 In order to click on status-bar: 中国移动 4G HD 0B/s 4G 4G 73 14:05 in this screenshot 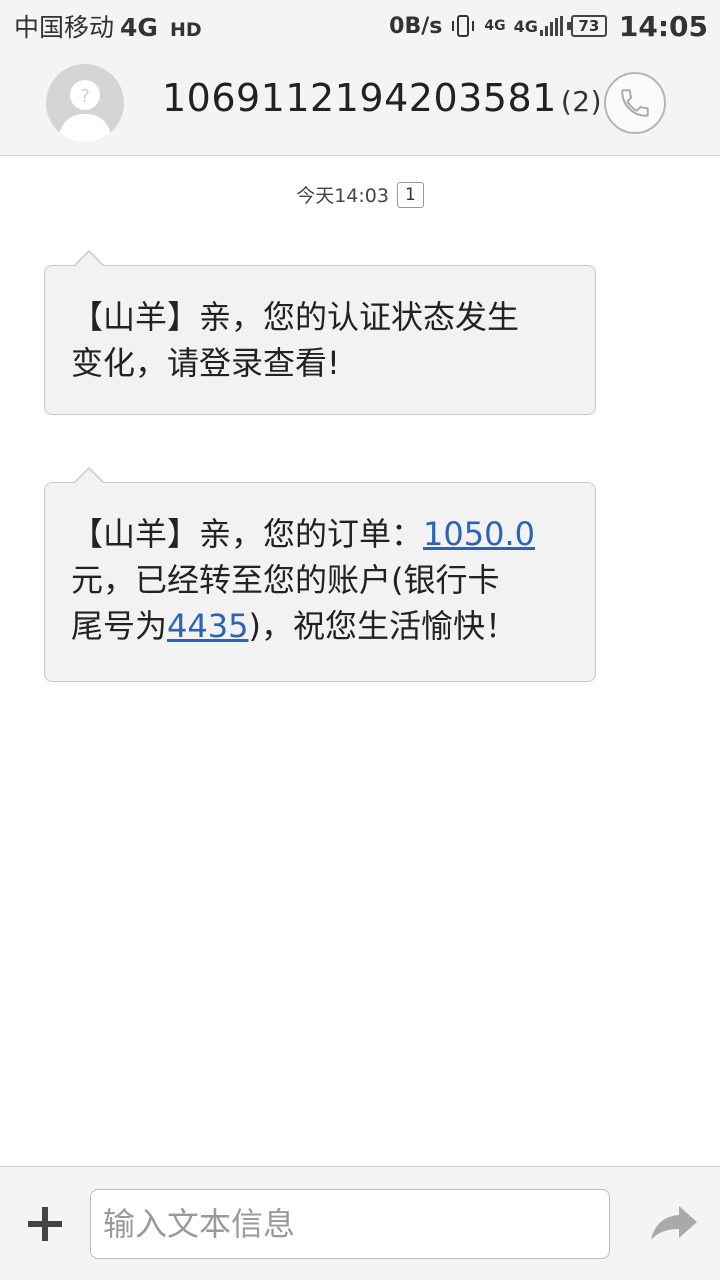, I will do `click(360, 26)`.